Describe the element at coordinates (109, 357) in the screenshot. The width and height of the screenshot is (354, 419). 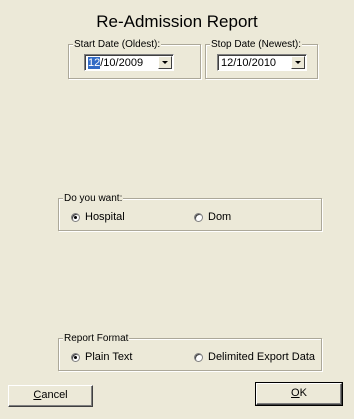
I see `radio-plain-text-label: Plain Text` at that location.